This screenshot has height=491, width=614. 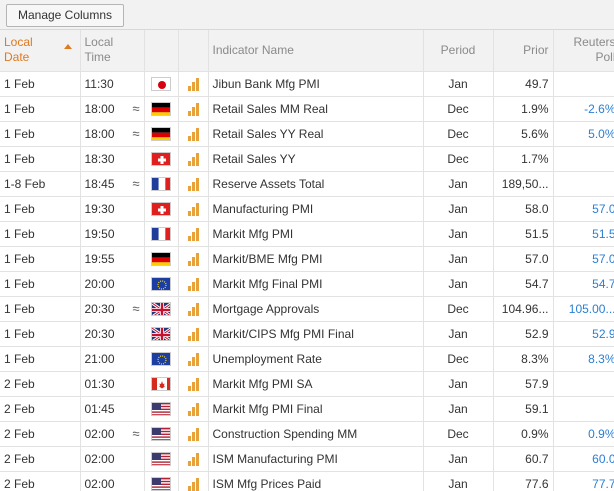 I want to click on table-row: 1 Feb 19:50 Markit Mfg PMI Jan 51.5 51.5, so click(x=307, y=234).